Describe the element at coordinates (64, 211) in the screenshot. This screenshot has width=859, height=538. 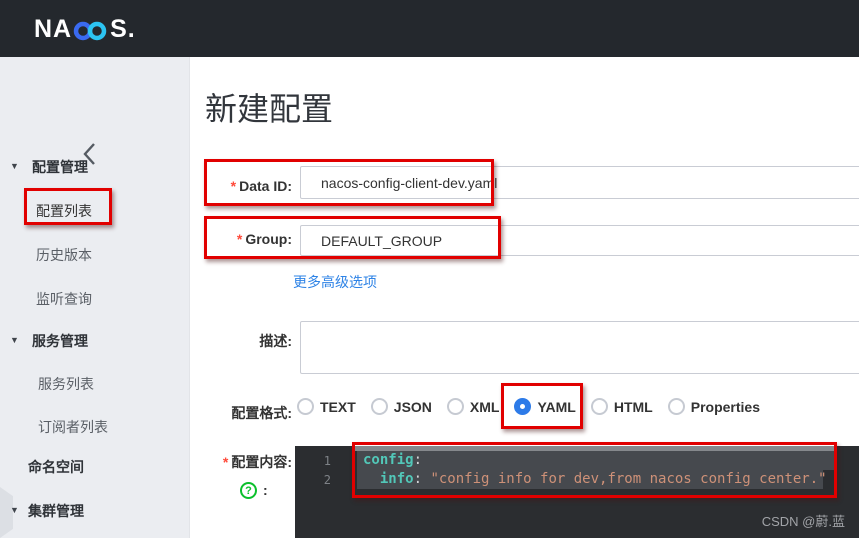
I see `sidebar-item-config-list: 配置列表` at that location.